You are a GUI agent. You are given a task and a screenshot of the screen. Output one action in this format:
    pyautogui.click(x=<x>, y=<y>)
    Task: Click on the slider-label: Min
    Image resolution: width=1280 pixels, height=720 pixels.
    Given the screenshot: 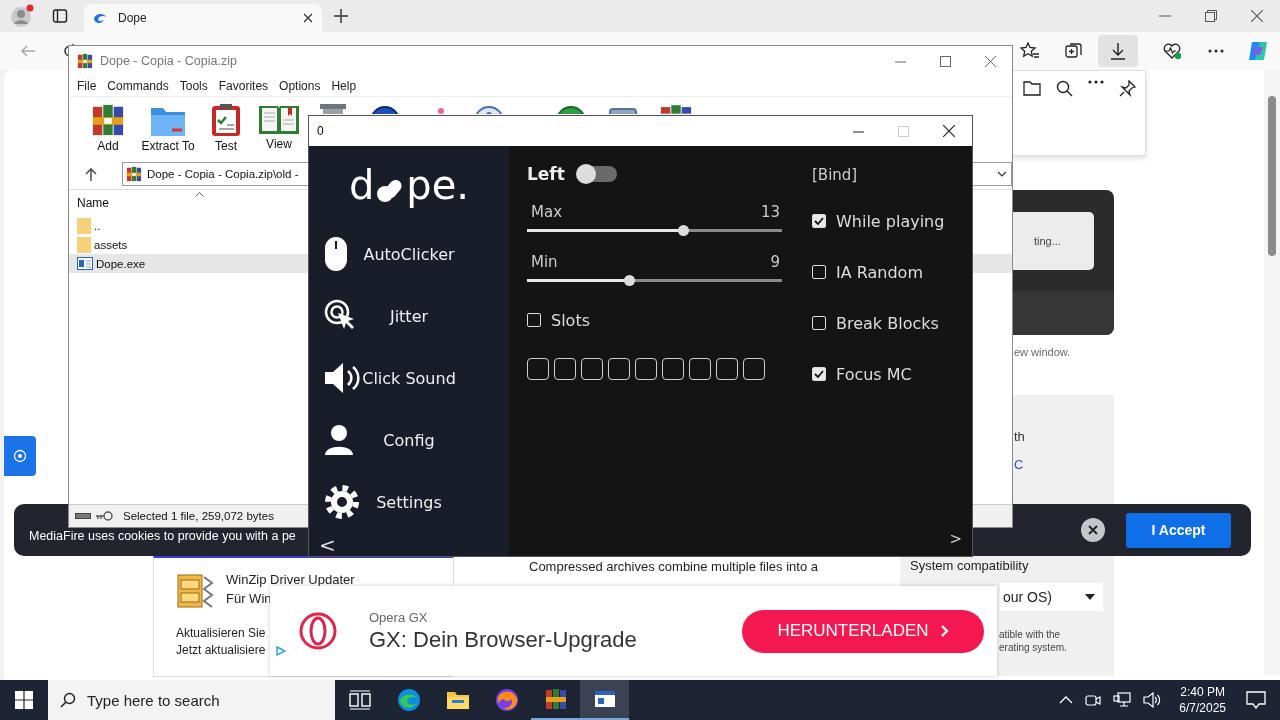 What is the action you would take?
    pyautogui.click(x=544, y=262)
    